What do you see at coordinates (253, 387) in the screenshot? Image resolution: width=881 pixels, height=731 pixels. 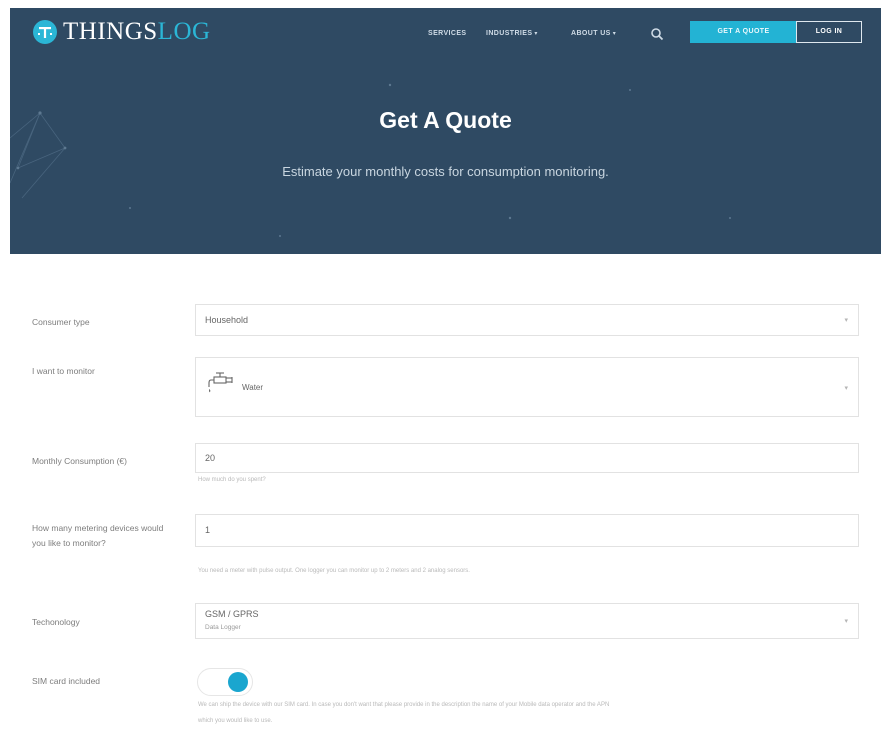 I see `monitor-value: Water` at bounding box center [253, 387].